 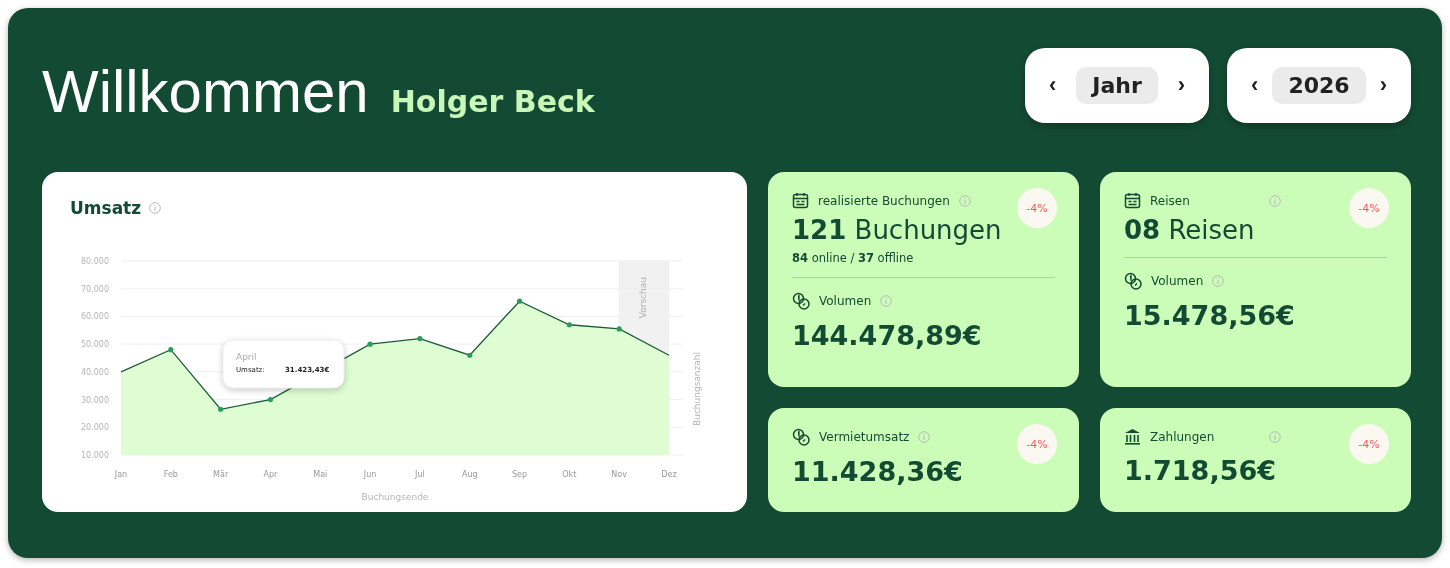 What do you see at coordinates (669, 474) in the screenshot?
I see `axis-tick-label: Dez` at bounding box center [669, 474].